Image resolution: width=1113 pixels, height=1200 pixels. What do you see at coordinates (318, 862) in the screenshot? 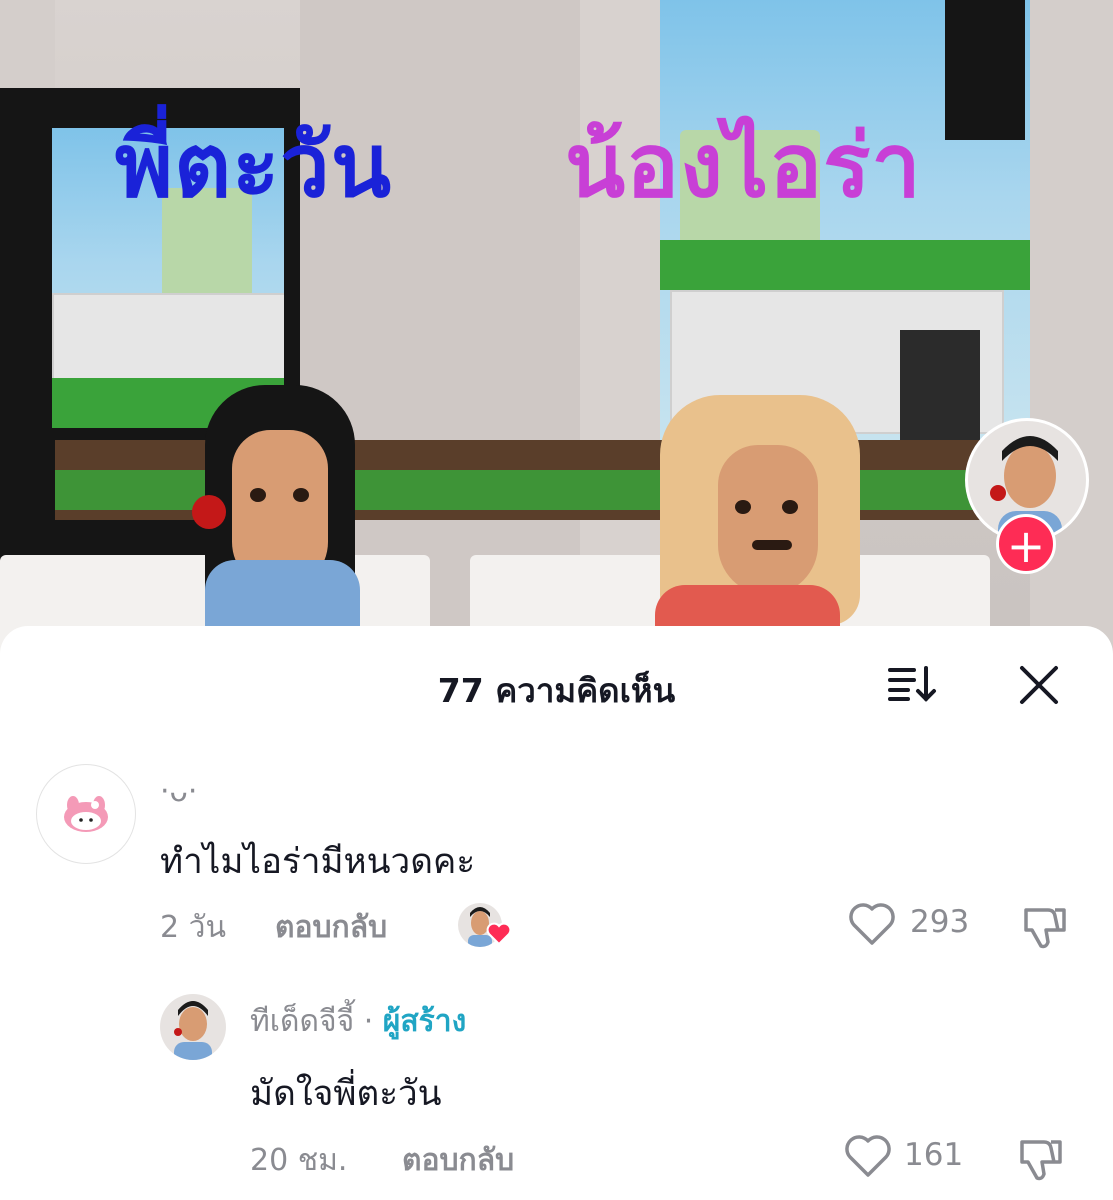
I see `comment-text: ทำไมไอร่ามีหนวดคะ` at bounding box center [318, 862].